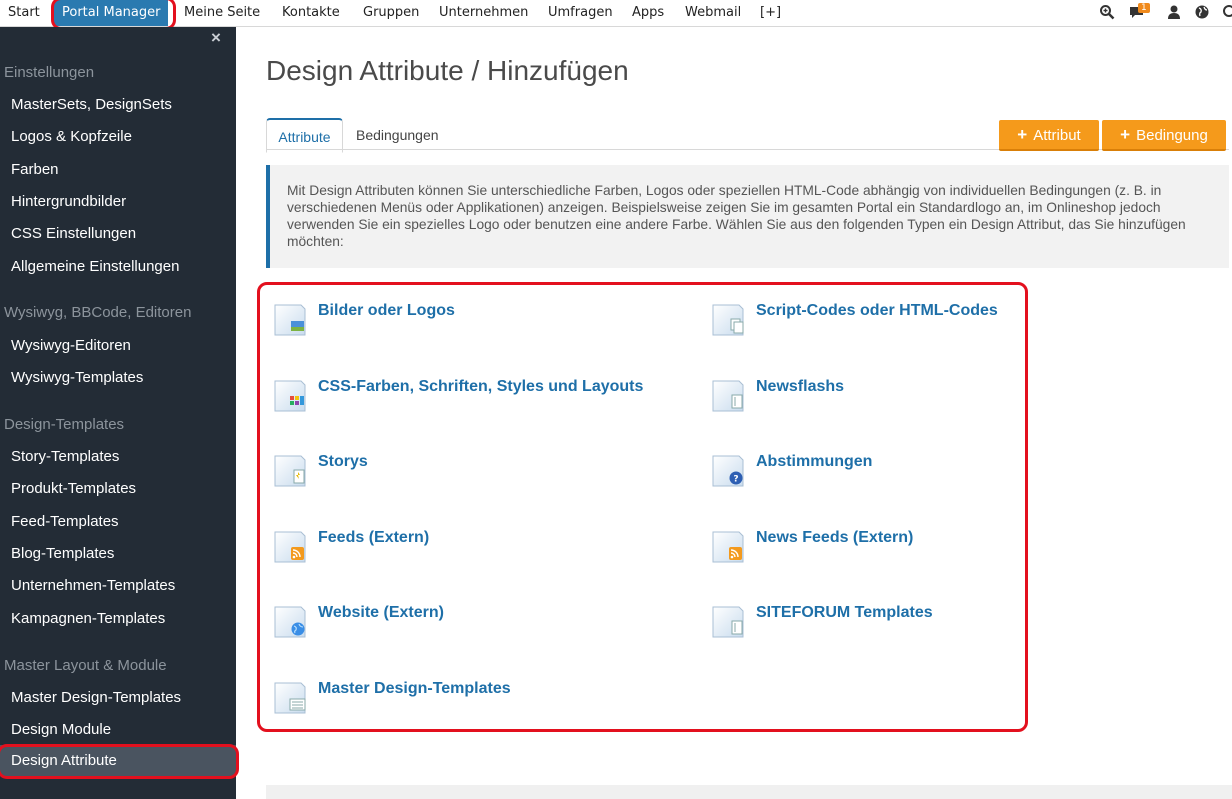  Describe the element at coordinates (728, 396) in the screenshot. I see `newsflash-file-icon` at that location.